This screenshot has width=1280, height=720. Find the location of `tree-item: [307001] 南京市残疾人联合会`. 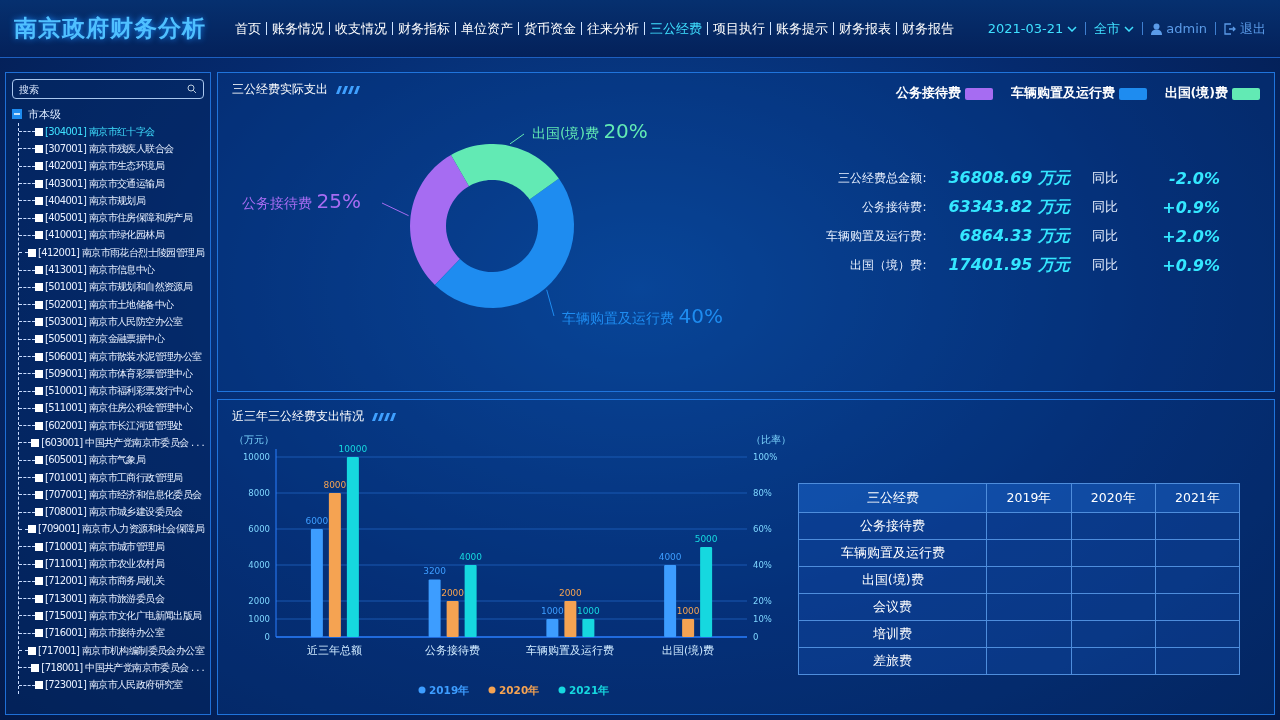

tree-item: [307001] 南京市残疾人联合会 is located at coordinates (109, 148).